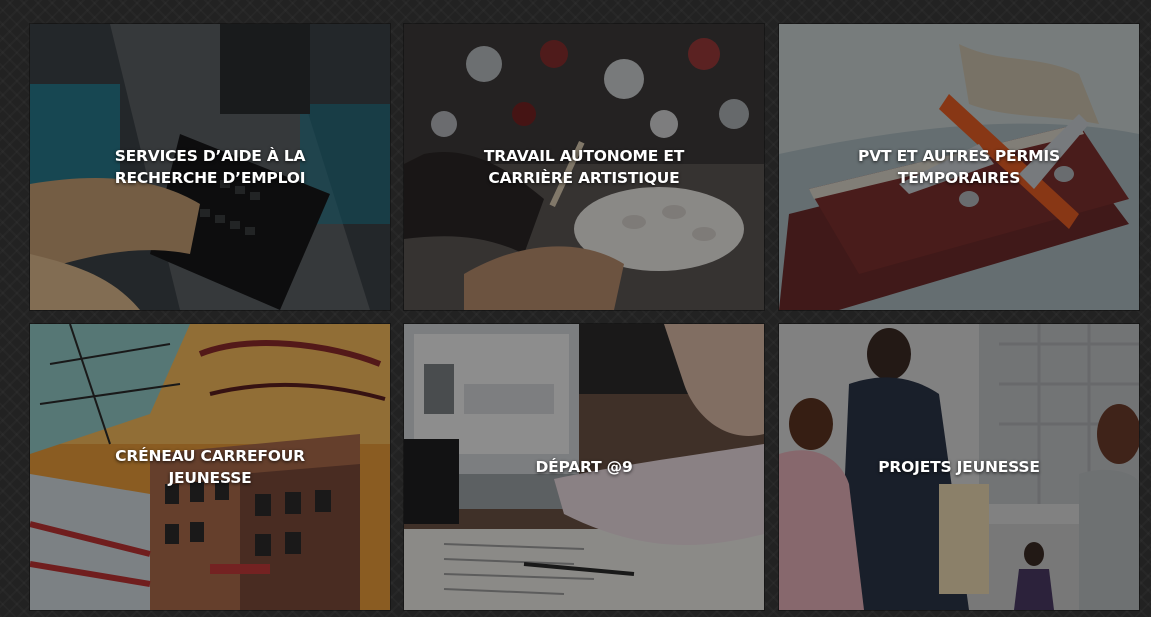  I want to click on tile-depart-9: DÉPART @9, so click(584, 467).